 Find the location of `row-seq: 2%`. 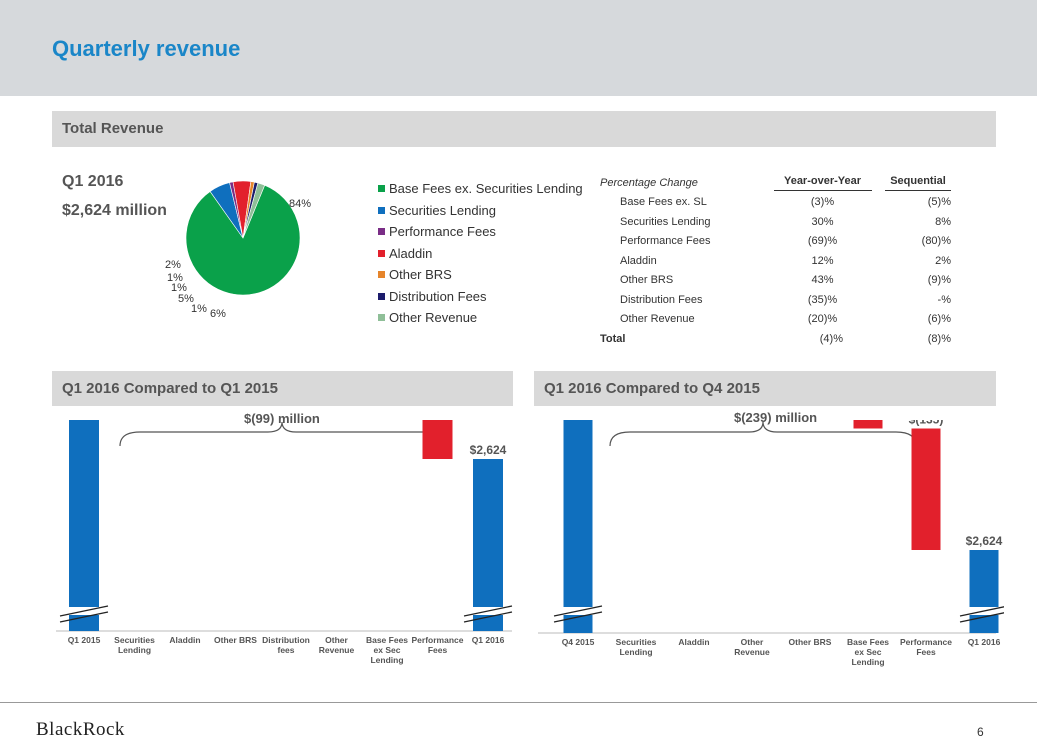

row-seq: 2% is located at coordinates (943, 260).